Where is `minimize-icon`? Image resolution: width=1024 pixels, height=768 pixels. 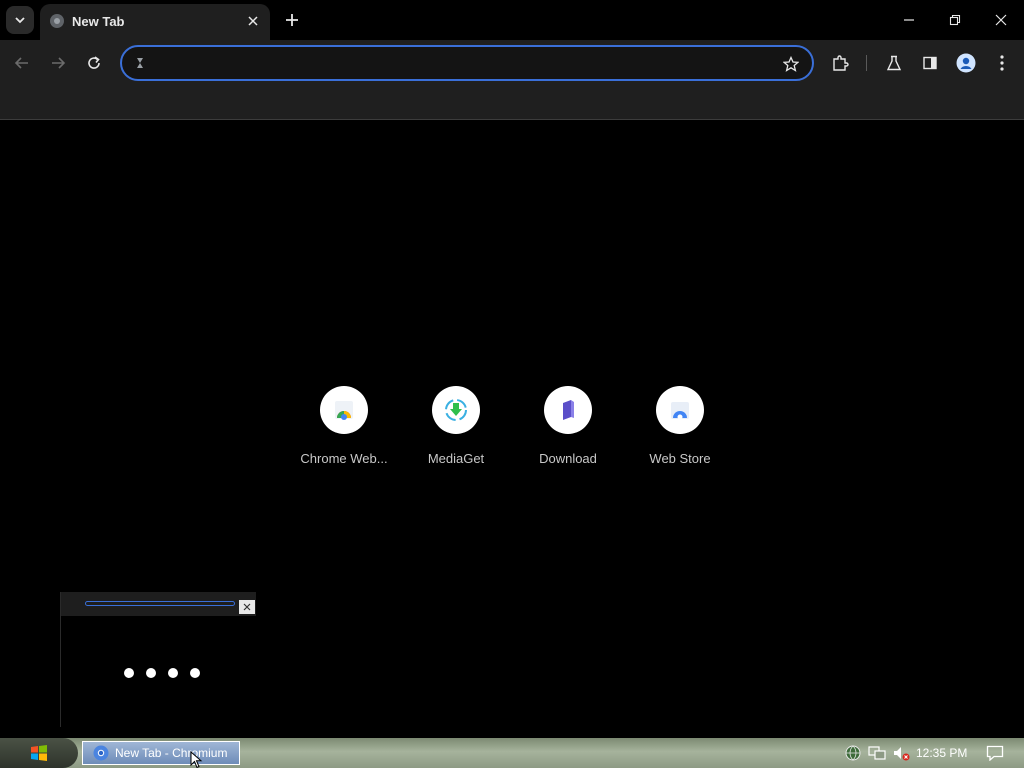 minimize-icon is located at coordinates (909, 20).